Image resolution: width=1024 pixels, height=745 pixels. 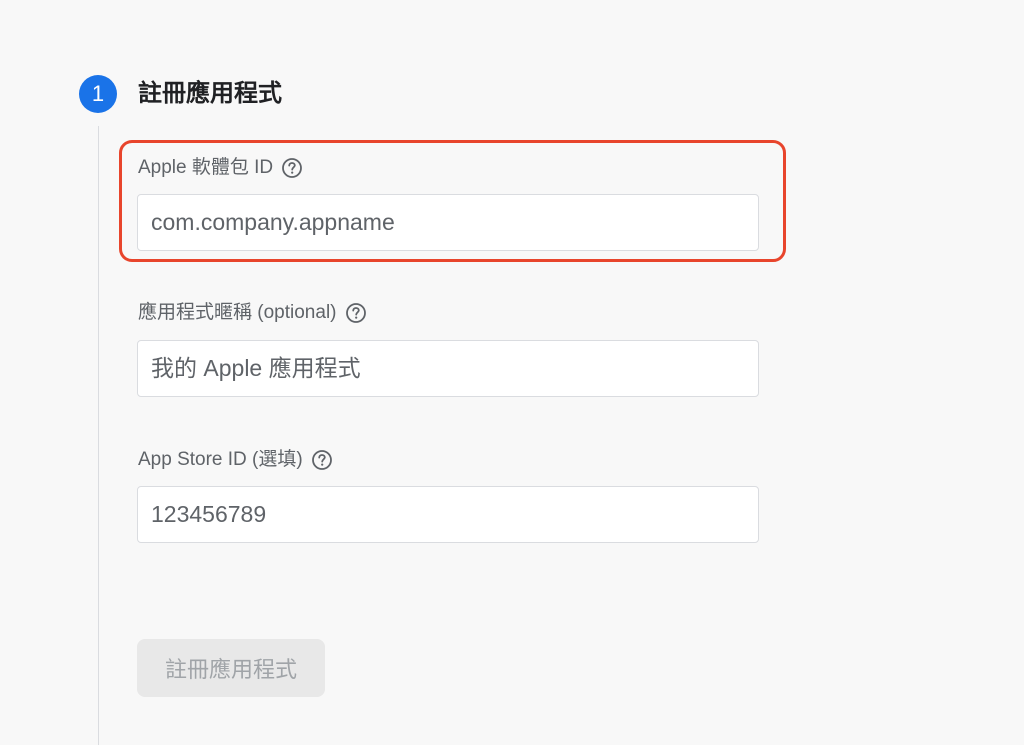 I want to click on step-number-badge: 1, so click(x=98, y=94).